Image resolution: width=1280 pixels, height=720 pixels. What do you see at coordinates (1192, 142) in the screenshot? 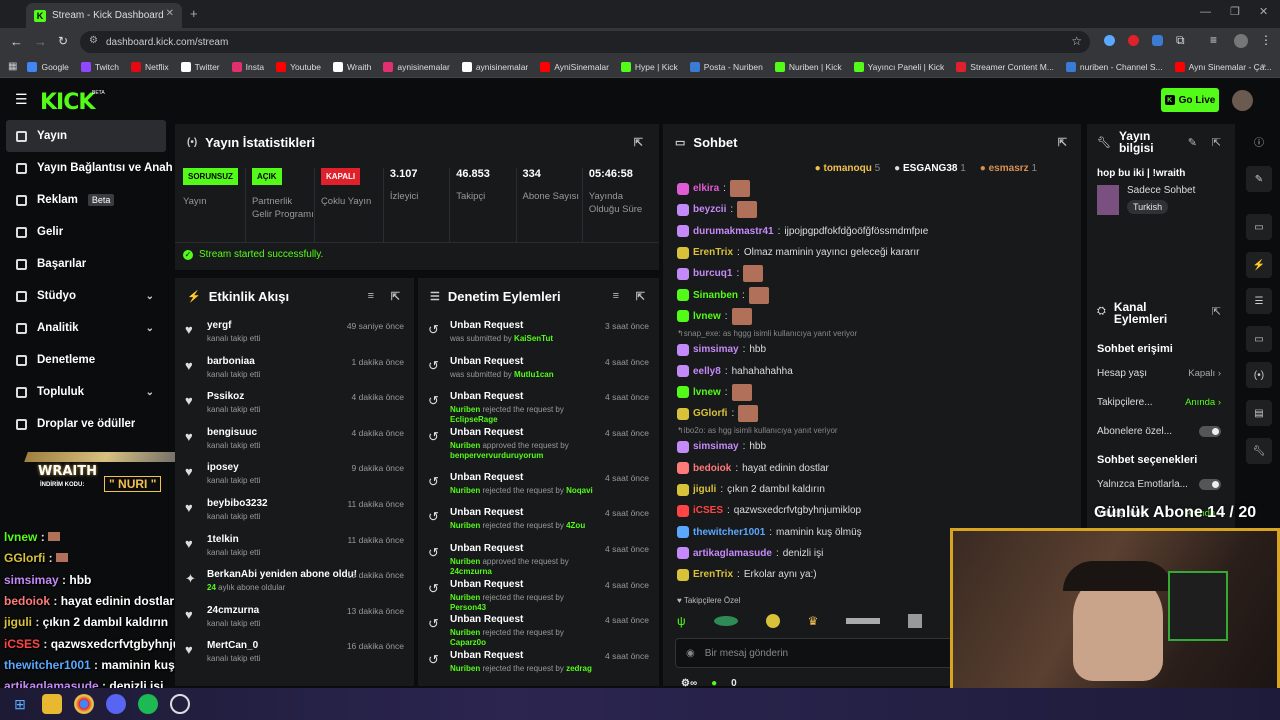
I see `edit-icon: ✎` at bounding box center [1192, 142].